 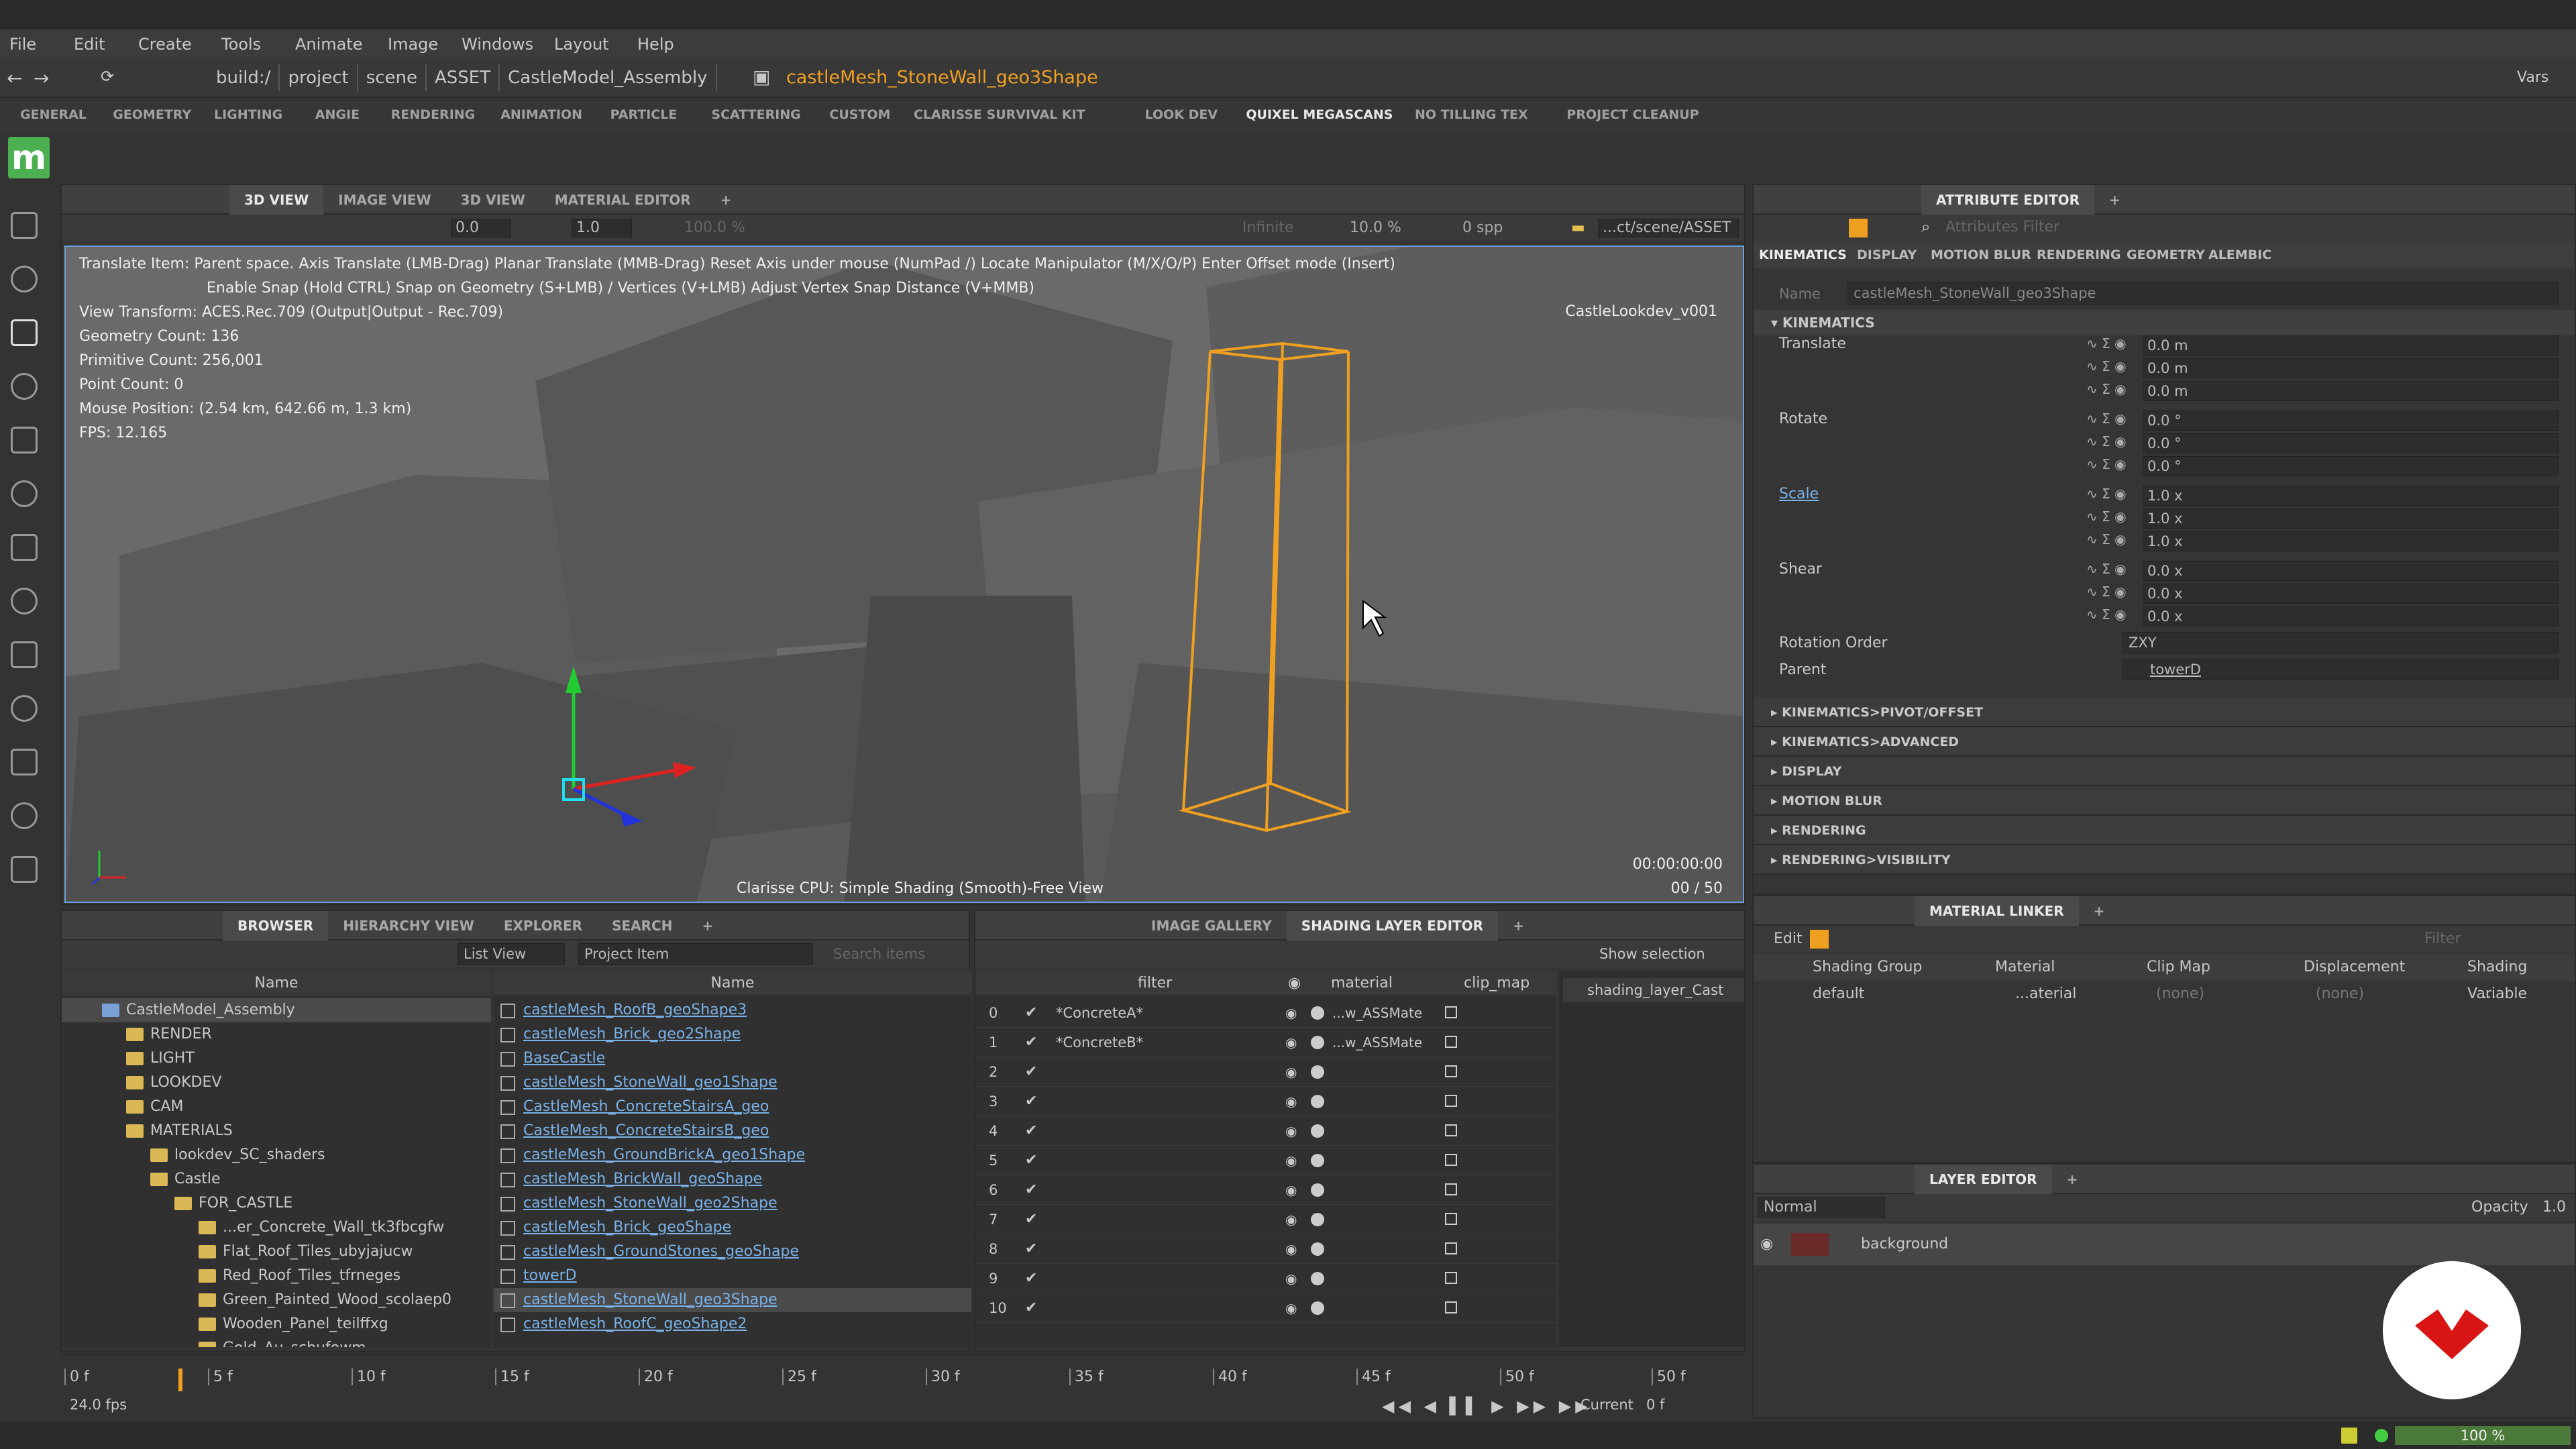 What do you see at coordinates (2203, 293) in the screenshot?
I see `name-field: castleMesh_StoneWall_geo3Shape` at bounding box center [2203, 293].